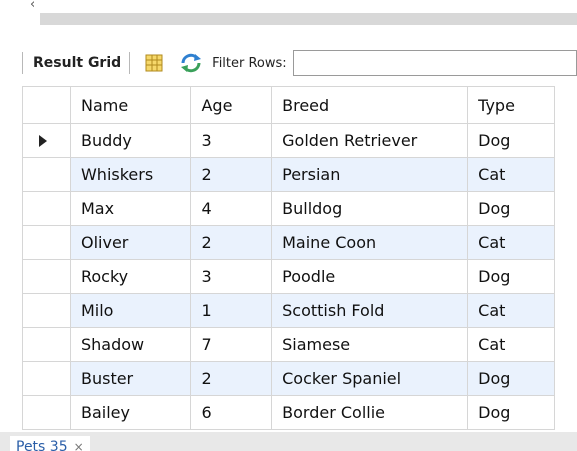 The width and height of the screenshot is (577, 451). Describe the element at coordinates (231, 412) in the screenshot. I see `cell-age: 6` at that location.